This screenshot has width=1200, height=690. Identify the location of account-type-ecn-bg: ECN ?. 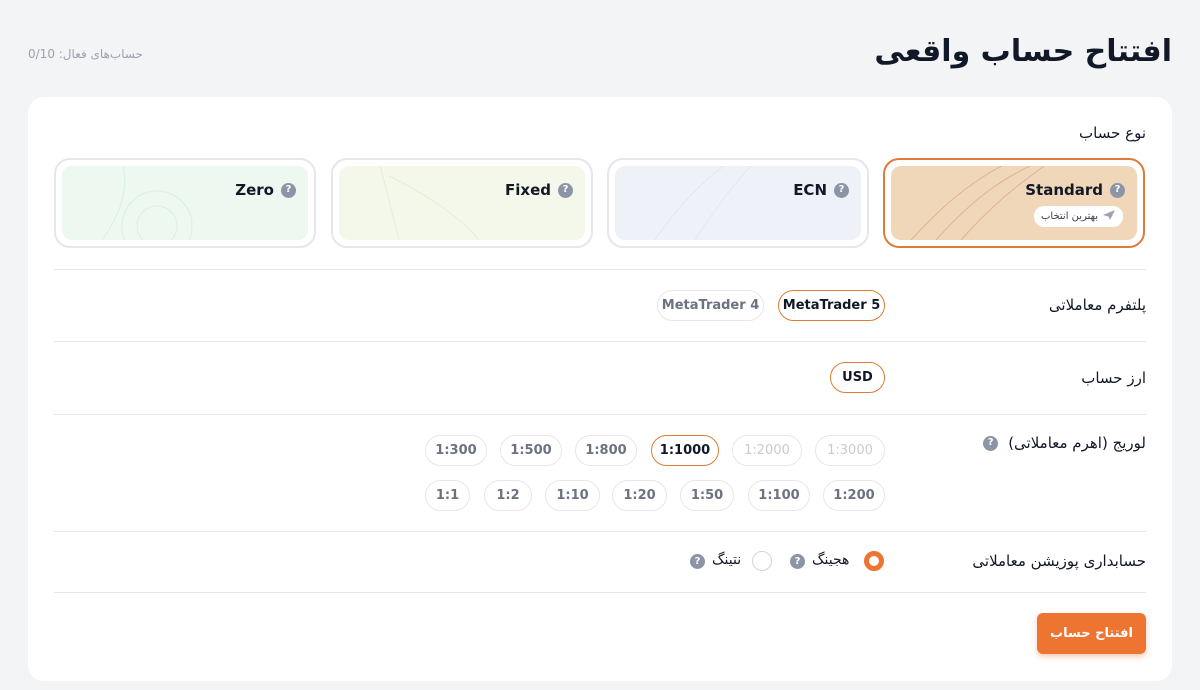
(738, 203).